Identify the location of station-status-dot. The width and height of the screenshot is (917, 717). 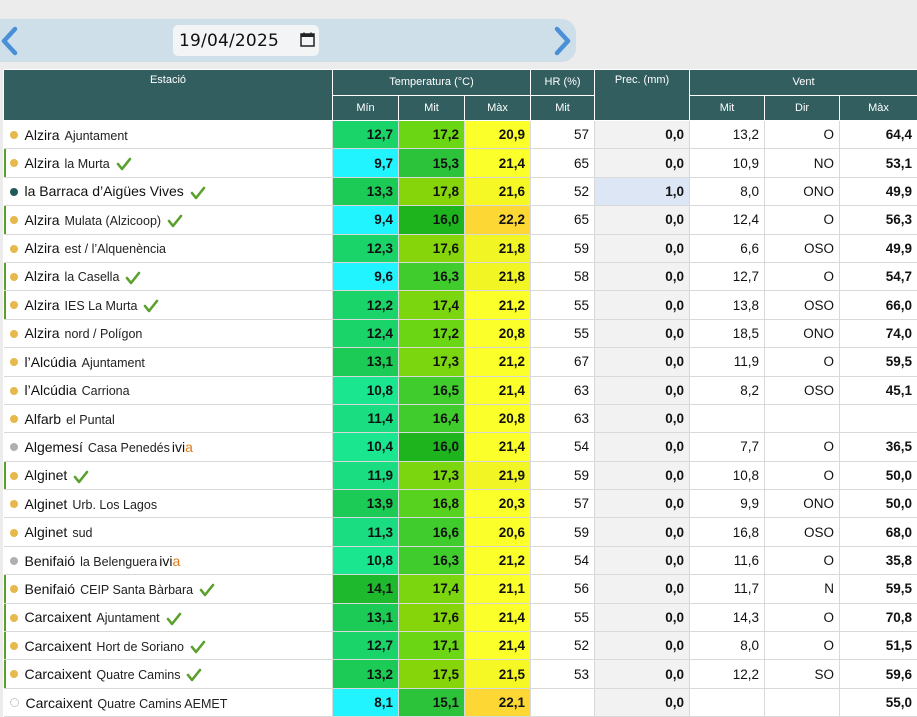
(14, 618).